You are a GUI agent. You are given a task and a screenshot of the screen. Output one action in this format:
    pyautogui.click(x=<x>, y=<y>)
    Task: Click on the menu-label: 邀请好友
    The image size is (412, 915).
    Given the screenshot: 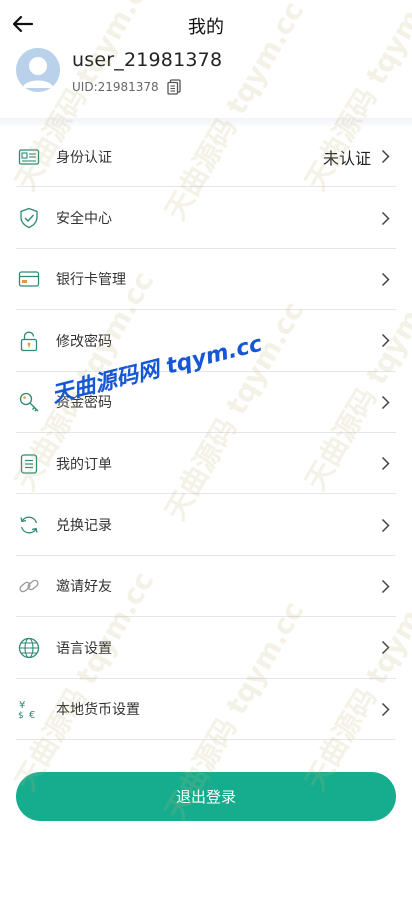 What is the action you would take?
    pyautogui.click(x=84, y=587)
    